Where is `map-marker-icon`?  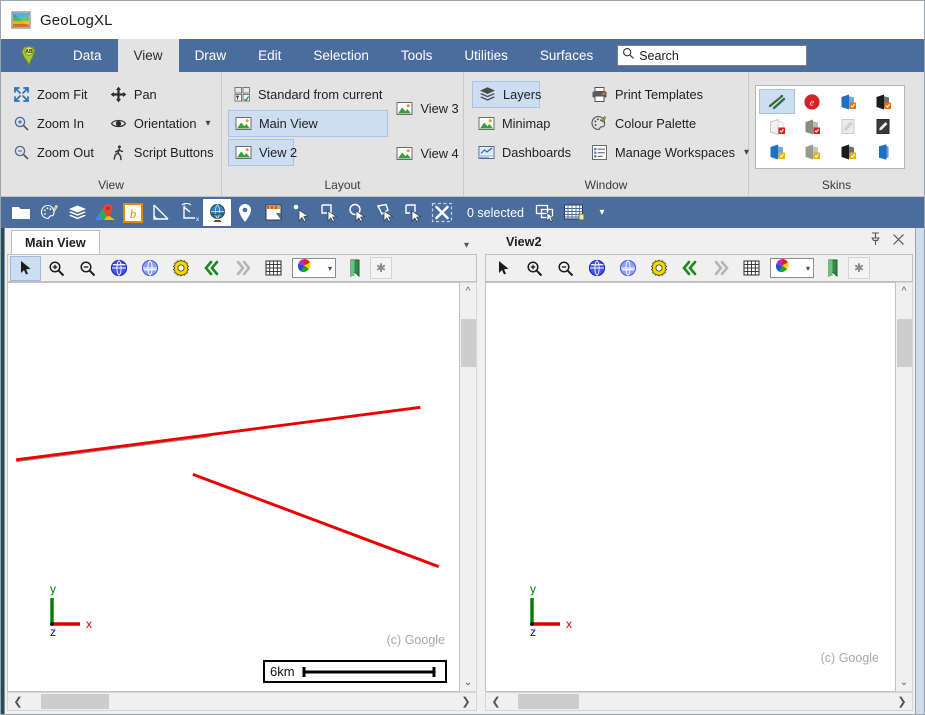
map-marker-icon is located at coordinates (245, 212).